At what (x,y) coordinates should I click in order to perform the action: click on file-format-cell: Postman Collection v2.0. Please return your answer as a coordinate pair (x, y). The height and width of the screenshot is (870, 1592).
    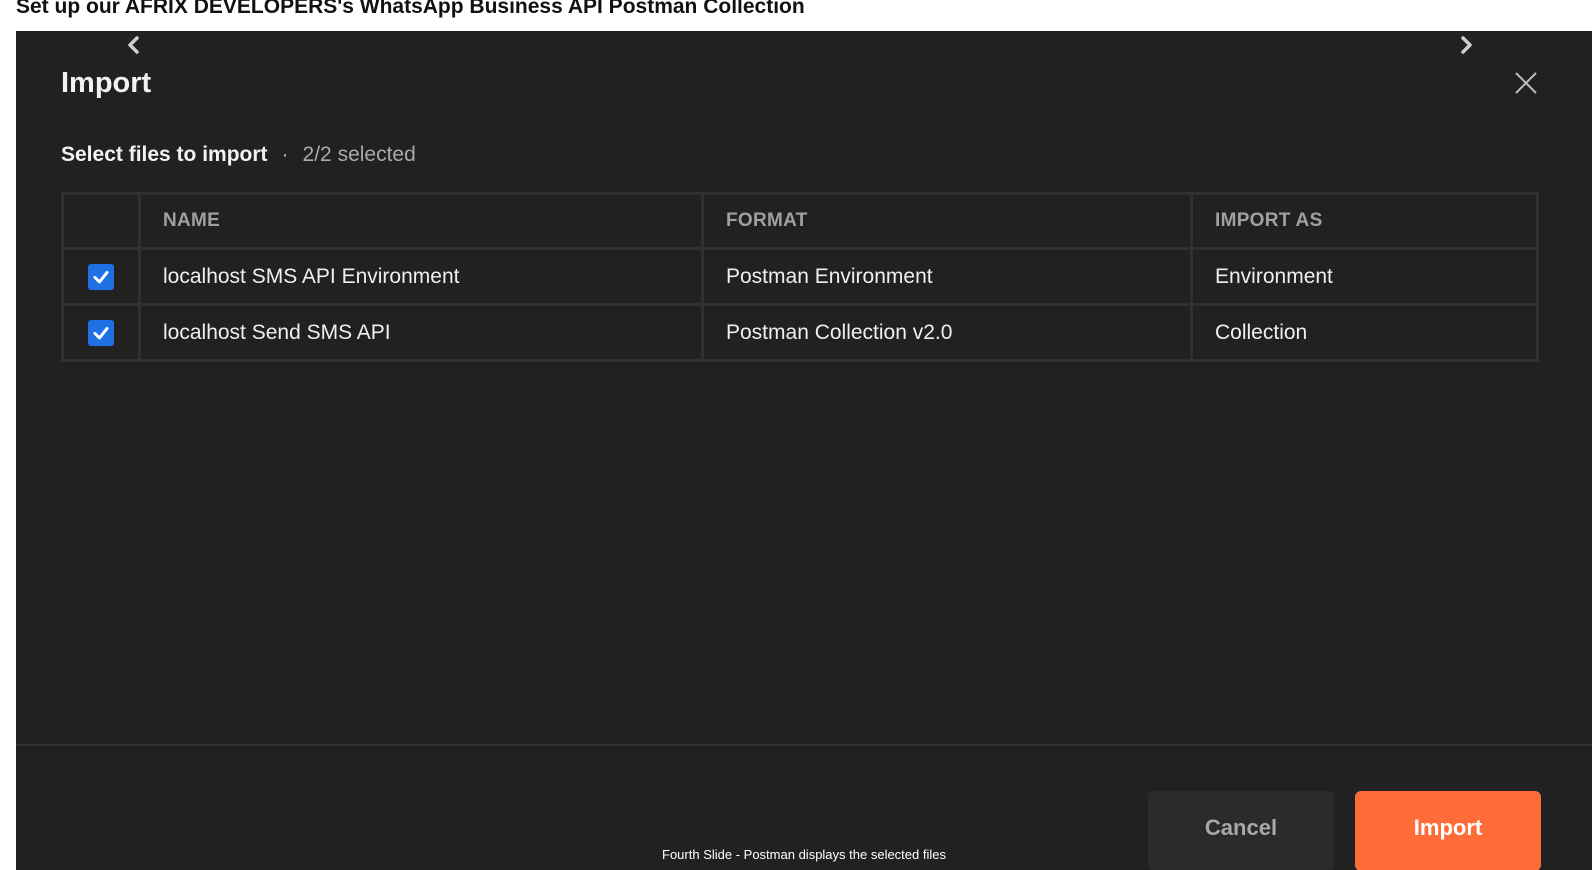
    Looking at the image, I should click on (947, 332).